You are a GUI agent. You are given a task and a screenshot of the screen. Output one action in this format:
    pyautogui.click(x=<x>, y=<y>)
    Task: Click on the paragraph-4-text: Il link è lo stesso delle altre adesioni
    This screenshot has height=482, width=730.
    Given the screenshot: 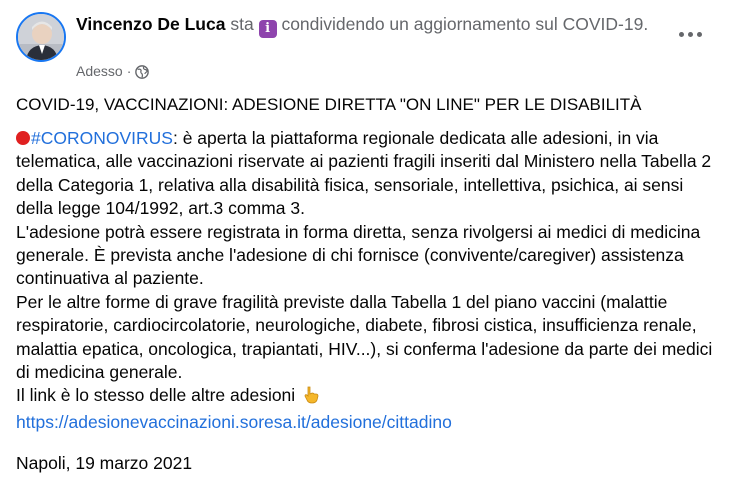 What is the action you would take?
    pyautogui.click(x=156, y=395)
    